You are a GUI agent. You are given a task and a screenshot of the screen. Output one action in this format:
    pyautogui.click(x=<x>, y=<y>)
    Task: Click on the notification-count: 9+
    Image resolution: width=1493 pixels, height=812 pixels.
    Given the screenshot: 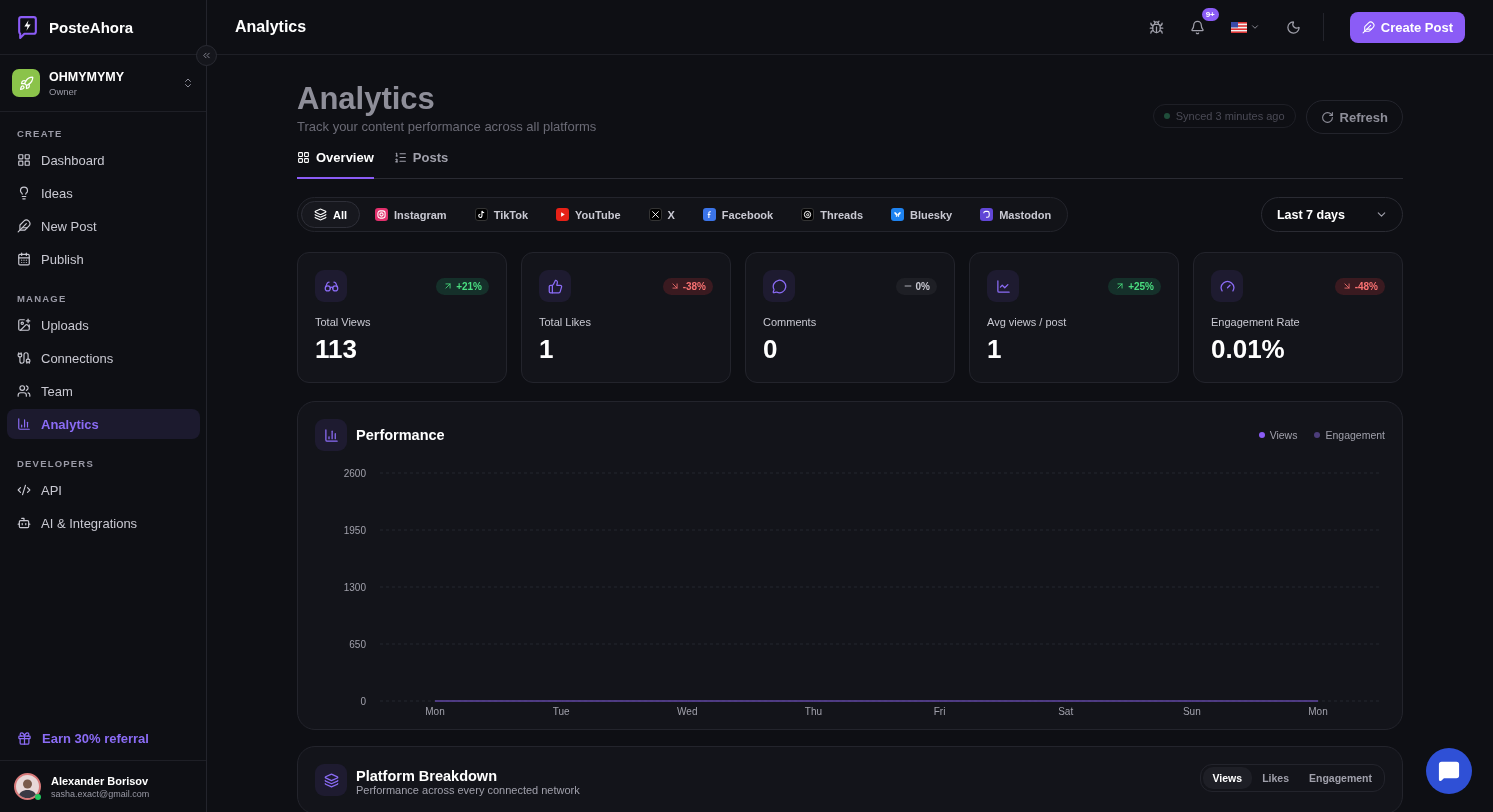 What is the action you would take?
    pyautogui.click(x=1210, y=14)
    